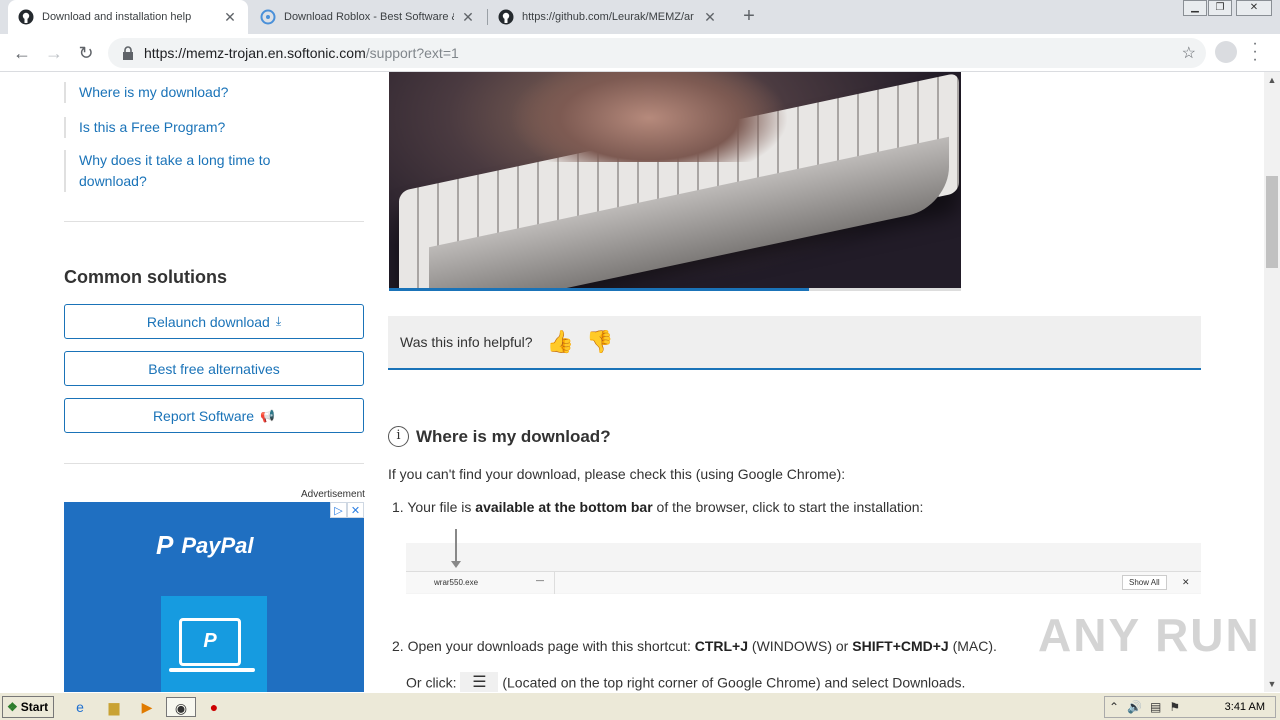 Image resolution: width=1280 pixels, height=720 pixels. Describe the element at coordinates (456, 564) in the screenshot. I see `arrow-down-icon` at that location.